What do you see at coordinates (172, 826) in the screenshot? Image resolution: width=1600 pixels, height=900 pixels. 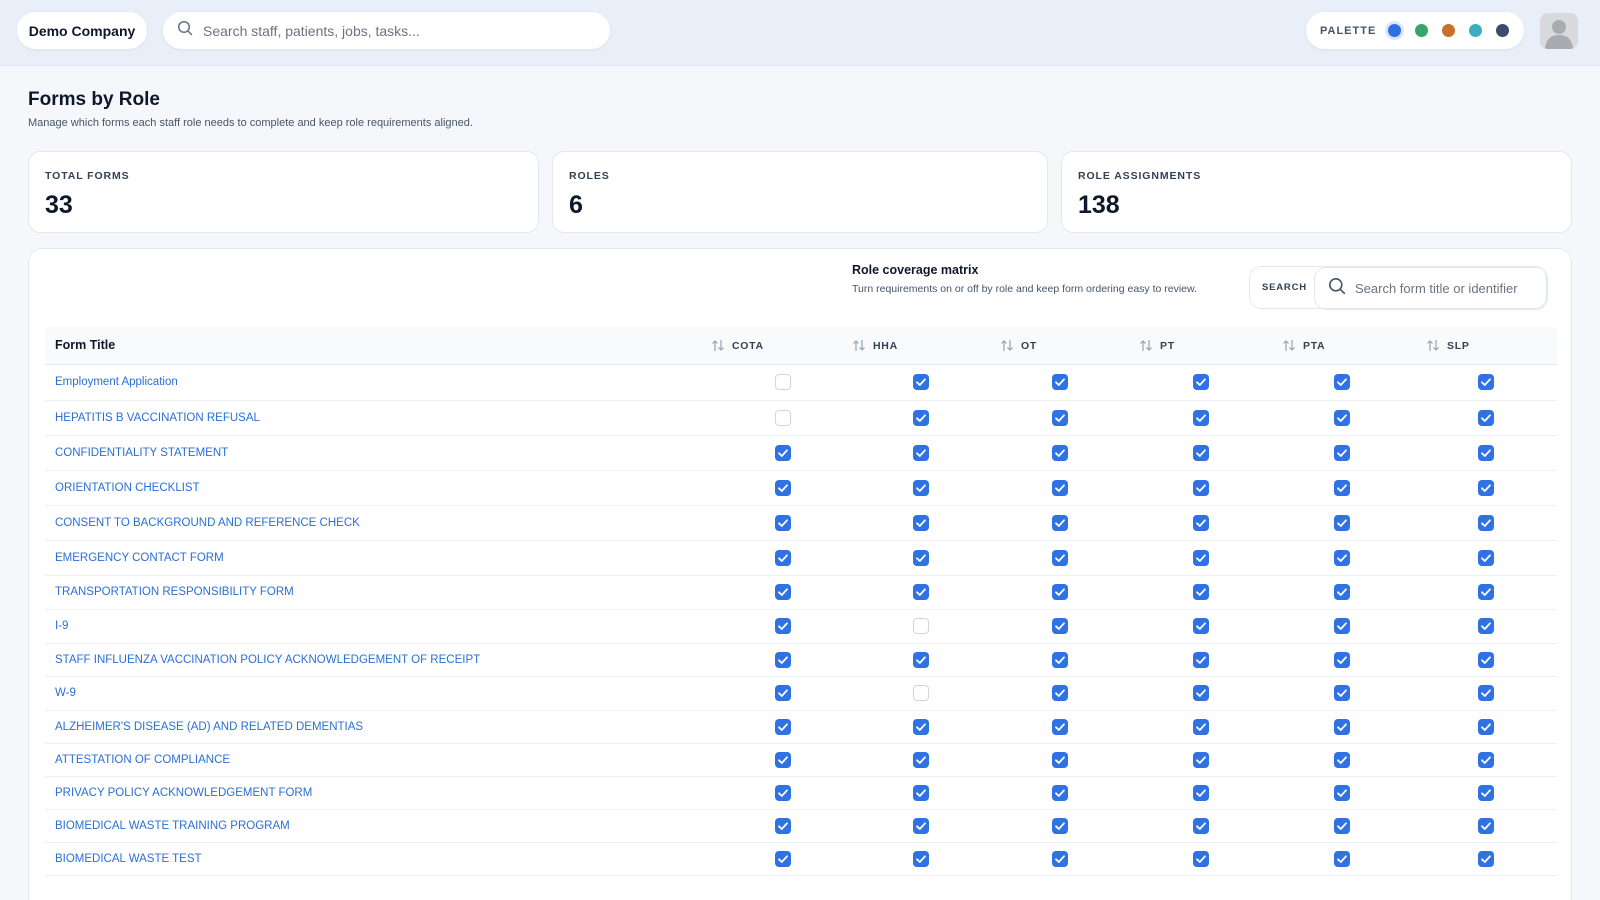 I see `form-title-link: BIOMEDICAL WASTE TRAINING PROGRAM` at bounding box center [172, 826].